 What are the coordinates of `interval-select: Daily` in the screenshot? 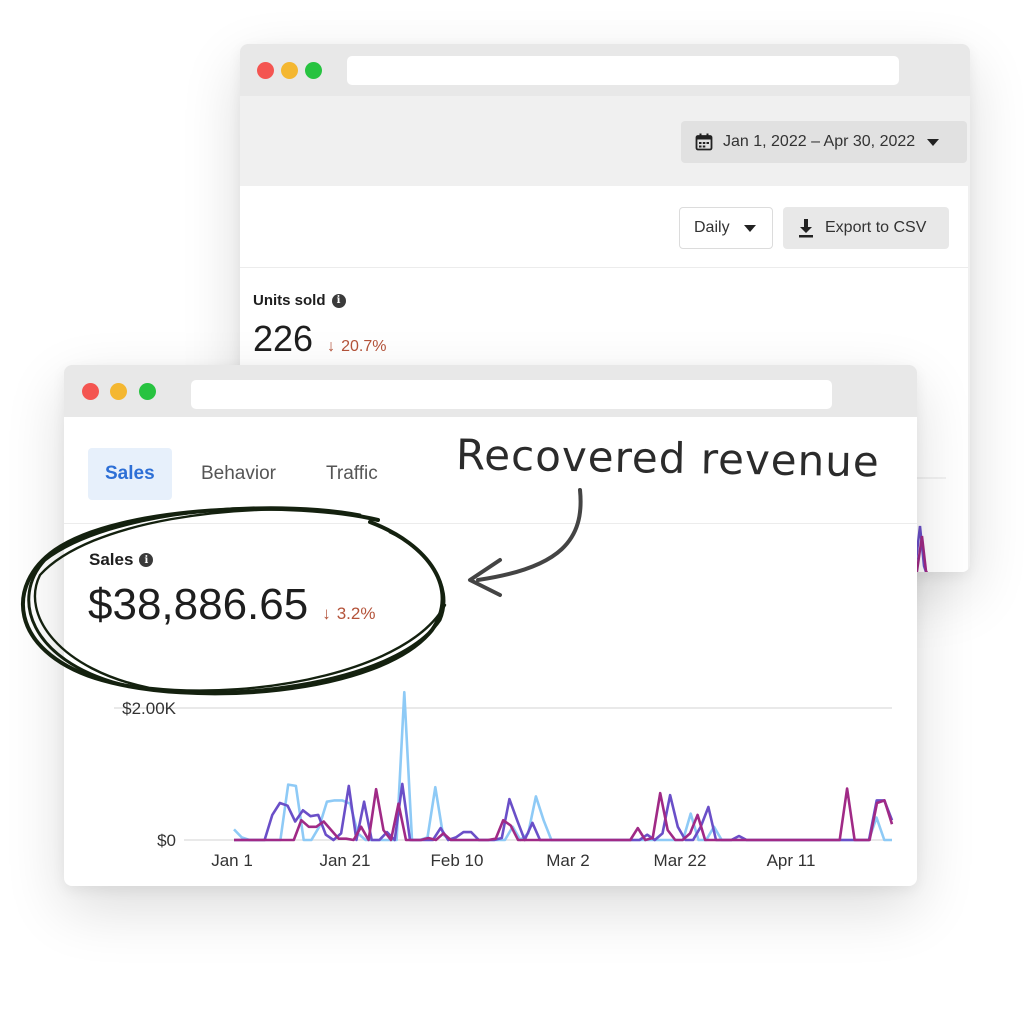 It's located at (726, 228).